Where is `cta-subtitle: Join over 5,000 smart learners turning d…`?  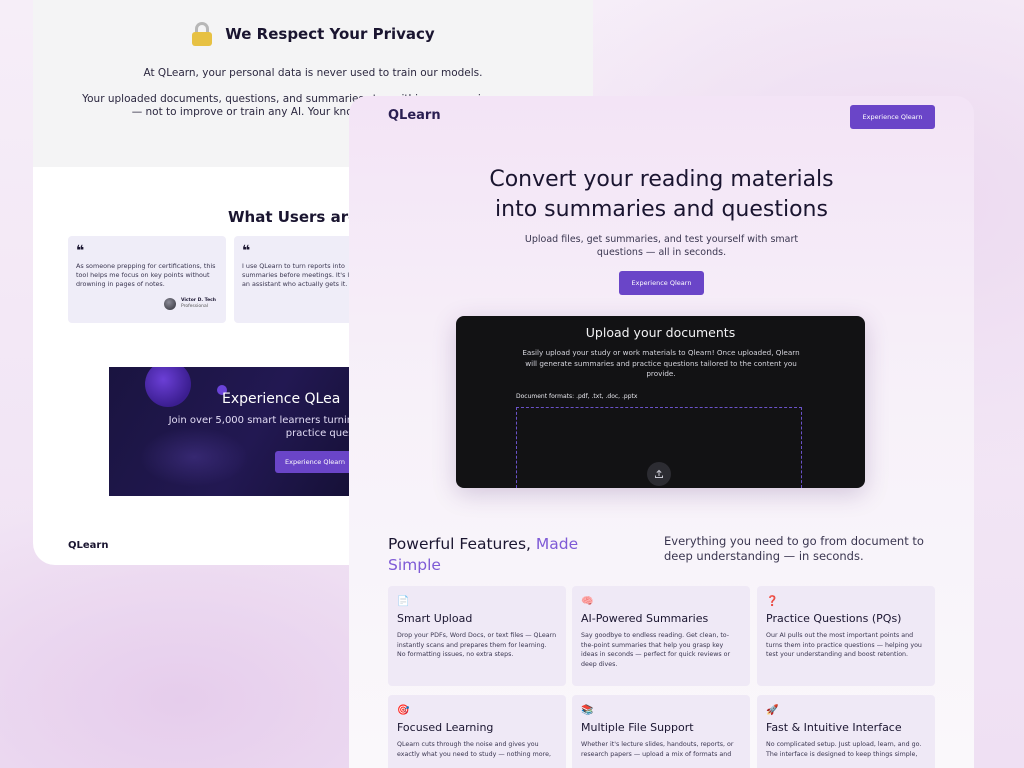 cta-subtitle: Join over 5,000 smart learners turning d… is located at coordinates (268, 427).